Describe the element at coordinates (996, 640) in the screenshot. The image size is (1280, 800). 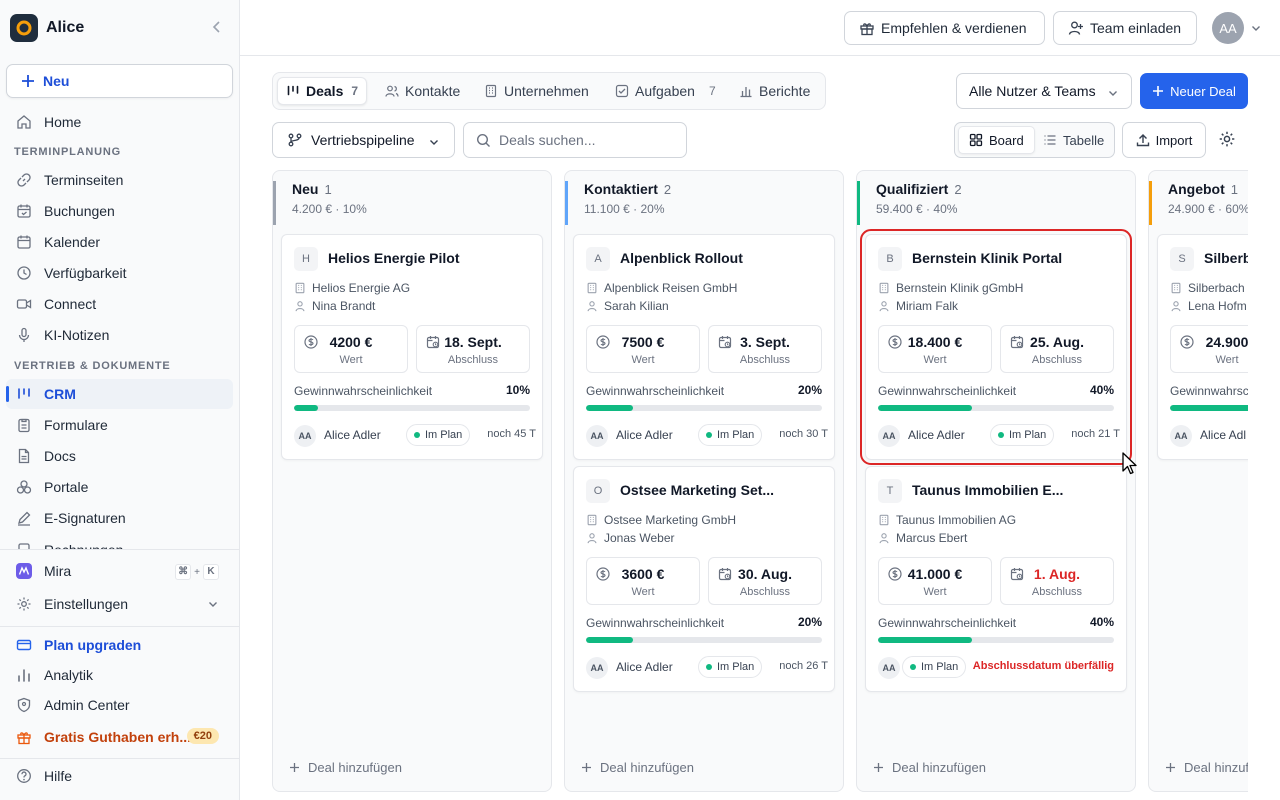
I see `probability-bar` at that location.